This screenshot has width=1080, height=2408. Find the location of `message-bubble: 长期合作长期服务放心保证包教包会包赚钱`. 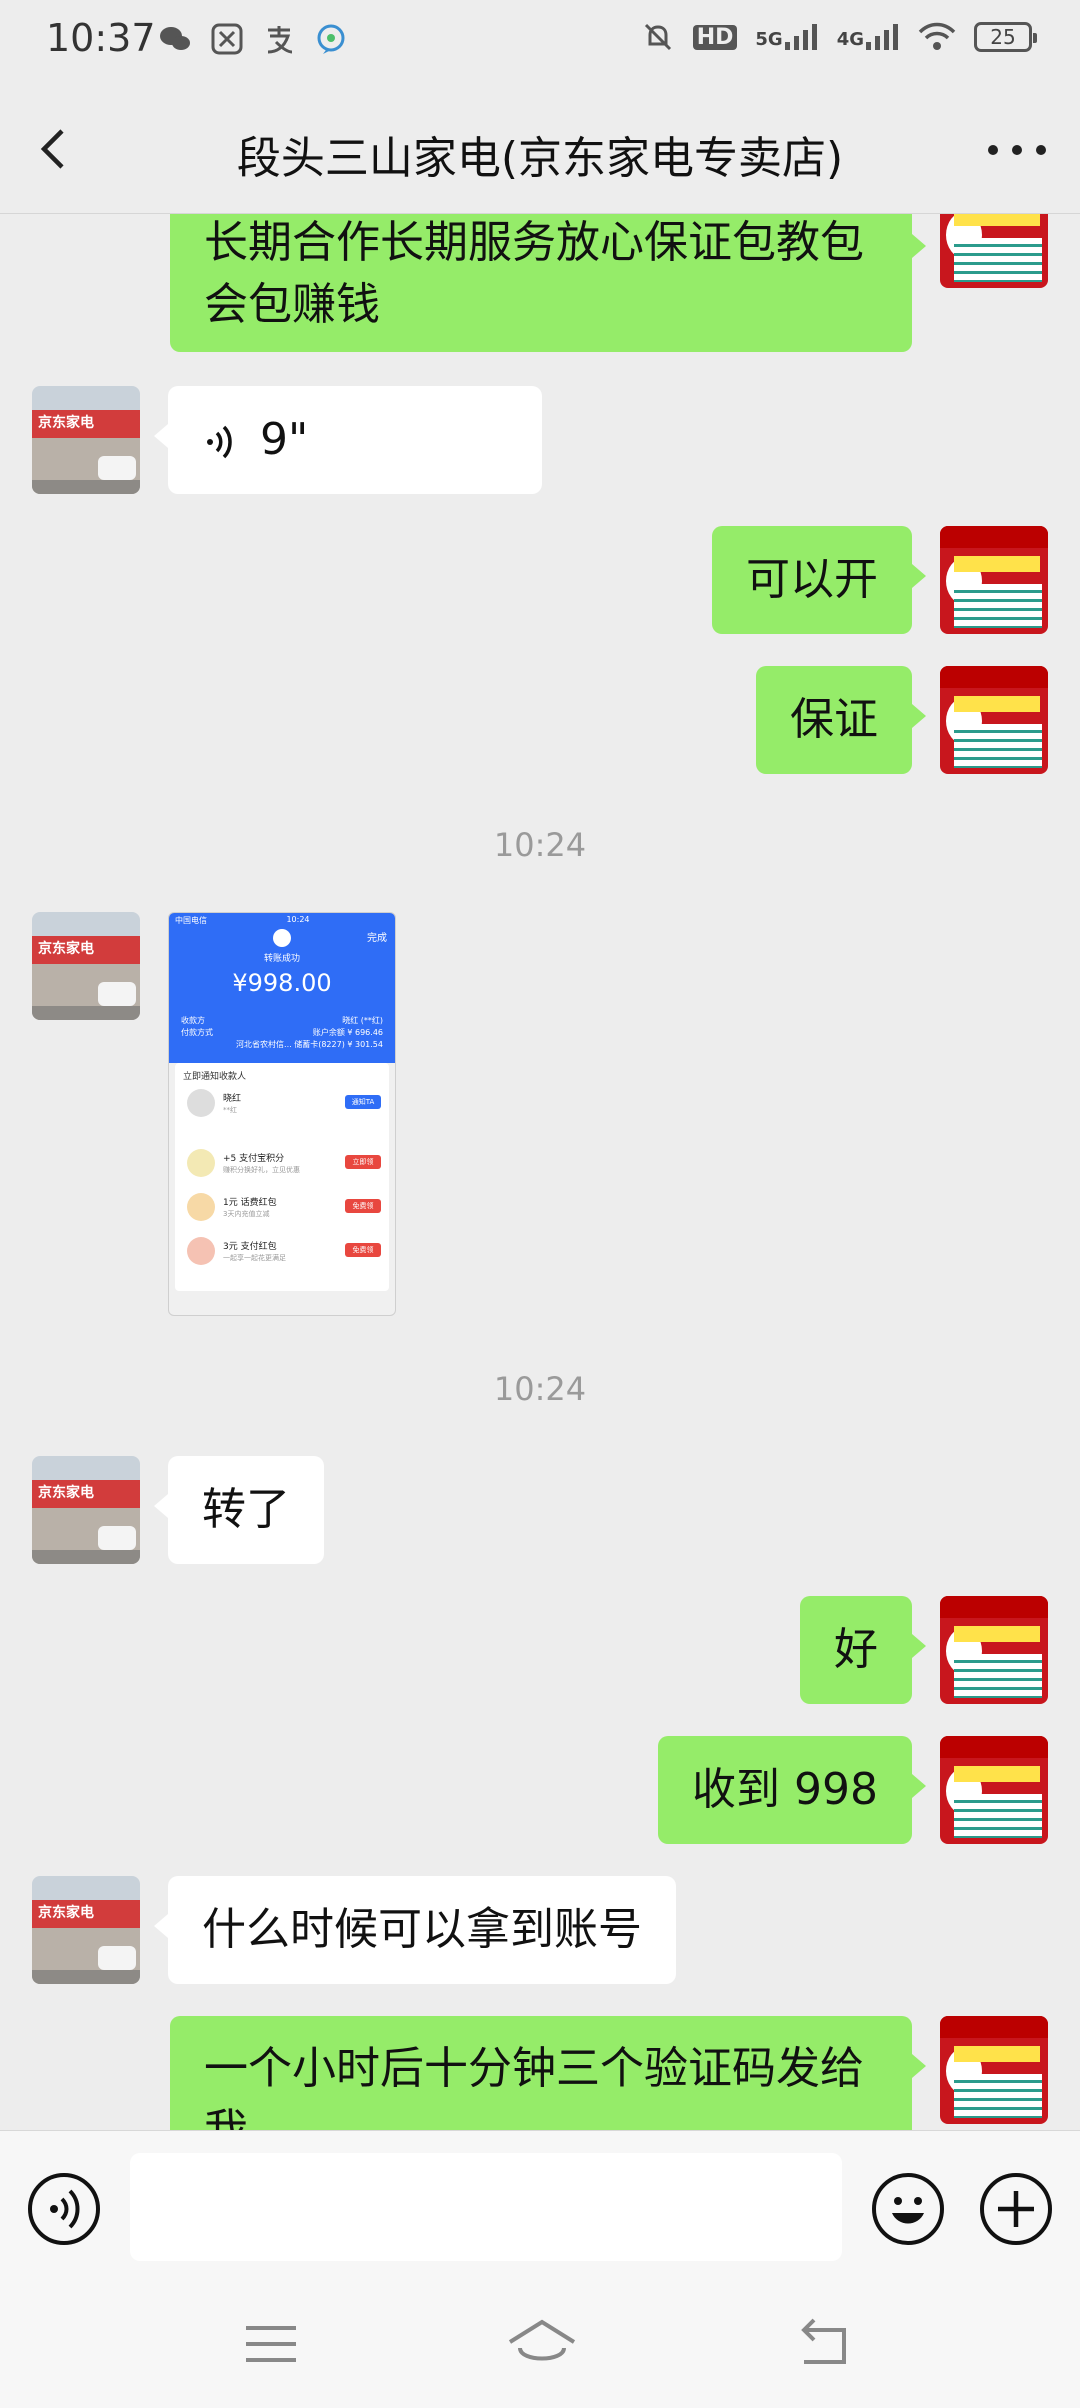

message-bubble: 长期合作长期服务放心保证包教包会包赚钱 is located at coordinates (548, 283).